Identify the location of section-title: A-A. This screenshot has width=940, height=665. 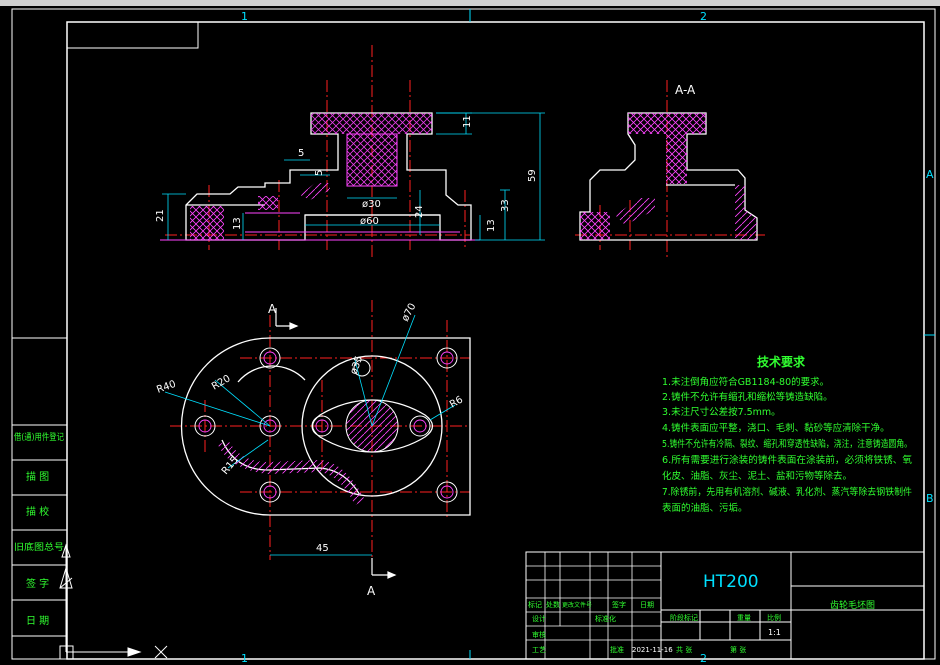
(685, 90).